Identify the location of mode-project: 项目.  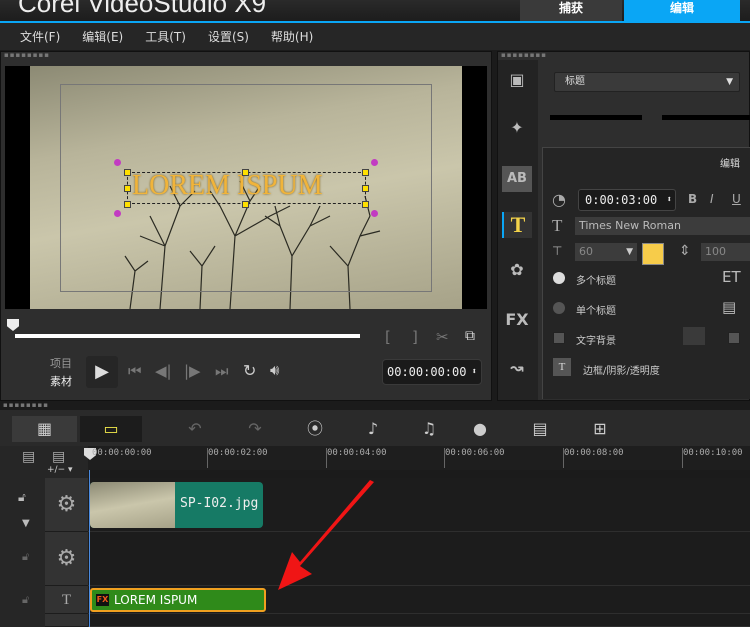
(61, 363).